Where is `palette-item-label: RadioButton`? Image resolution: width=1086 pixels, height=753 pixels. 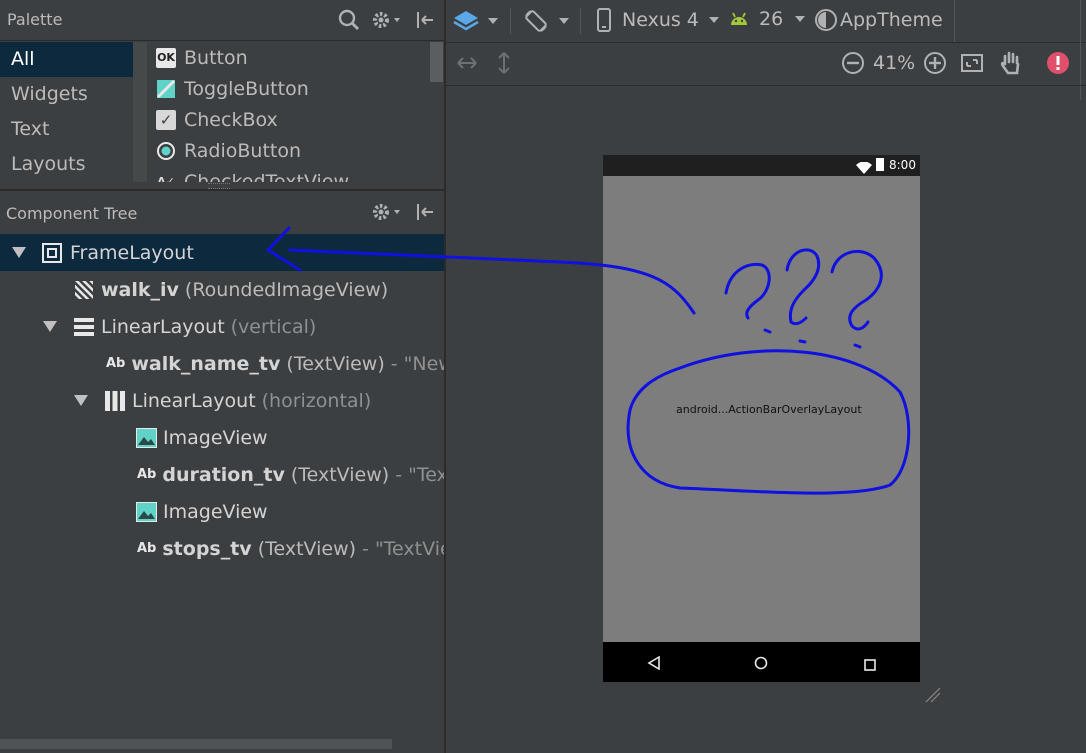 palette-item-label: RadioButton is located at coordinates (243, 150).